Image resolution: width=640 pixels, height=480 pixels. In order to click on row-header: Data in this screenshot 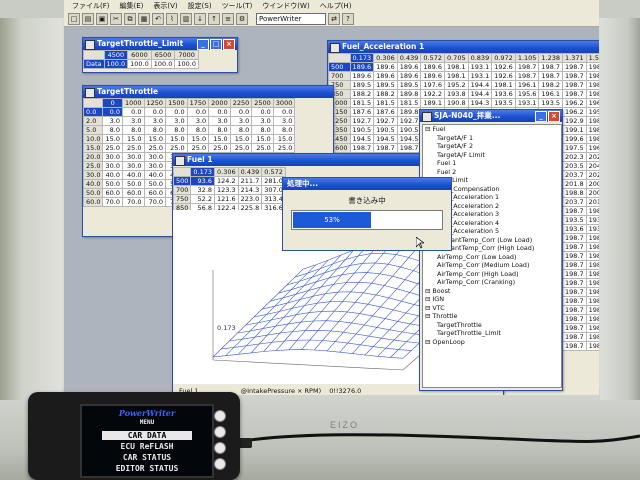, I will do `click(94, 64)`.